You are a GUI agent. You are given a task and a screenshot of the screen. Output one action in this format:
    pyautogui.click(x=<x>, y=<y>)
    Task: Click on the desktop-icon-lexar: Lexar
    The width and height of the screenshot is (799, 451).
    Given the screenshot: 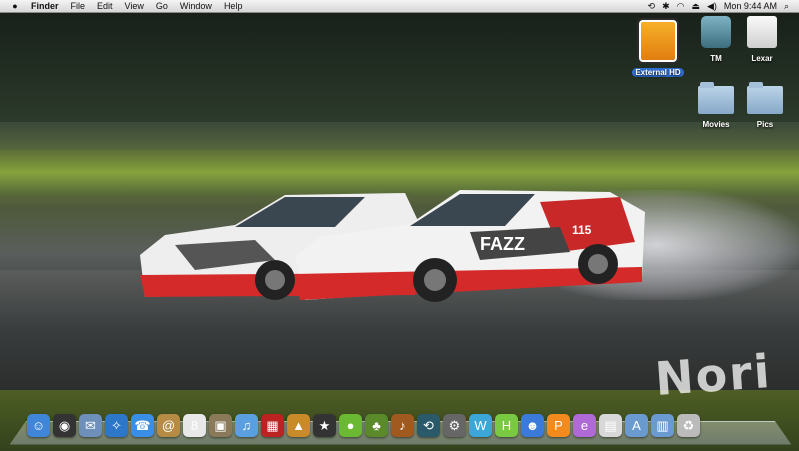 What is the action you would take?
    pyautogui.click(x=762, y=41)
    